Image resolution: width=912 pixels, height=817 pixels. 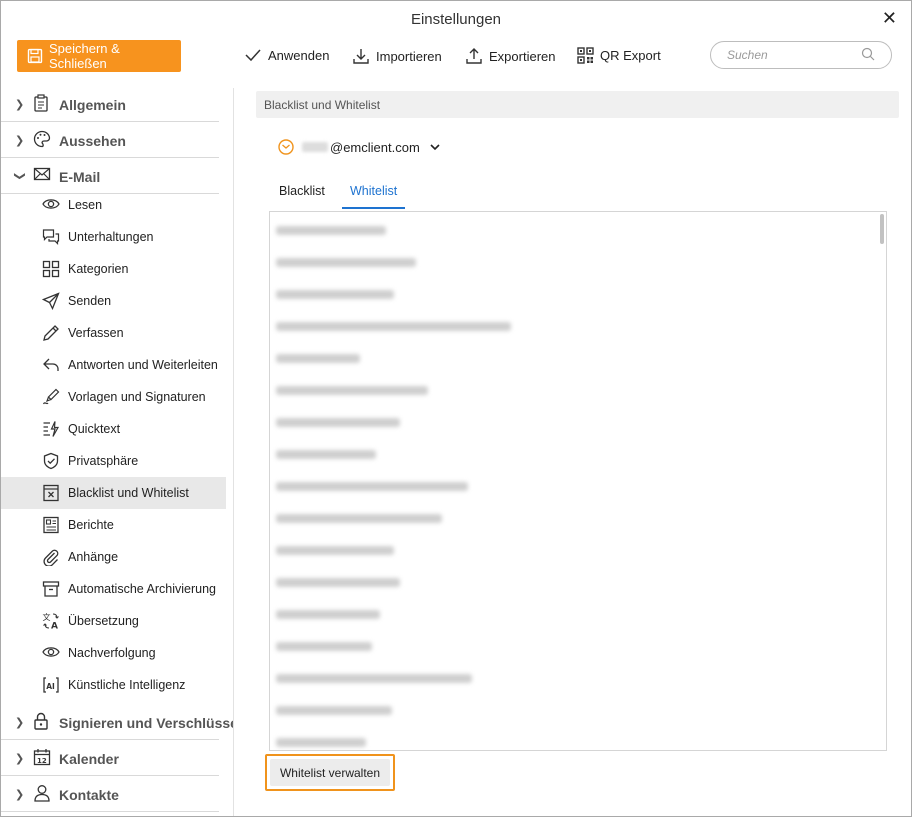 I want to click on sidebar-item-anhaenge: Anhänge, so click(x=113, y=557).